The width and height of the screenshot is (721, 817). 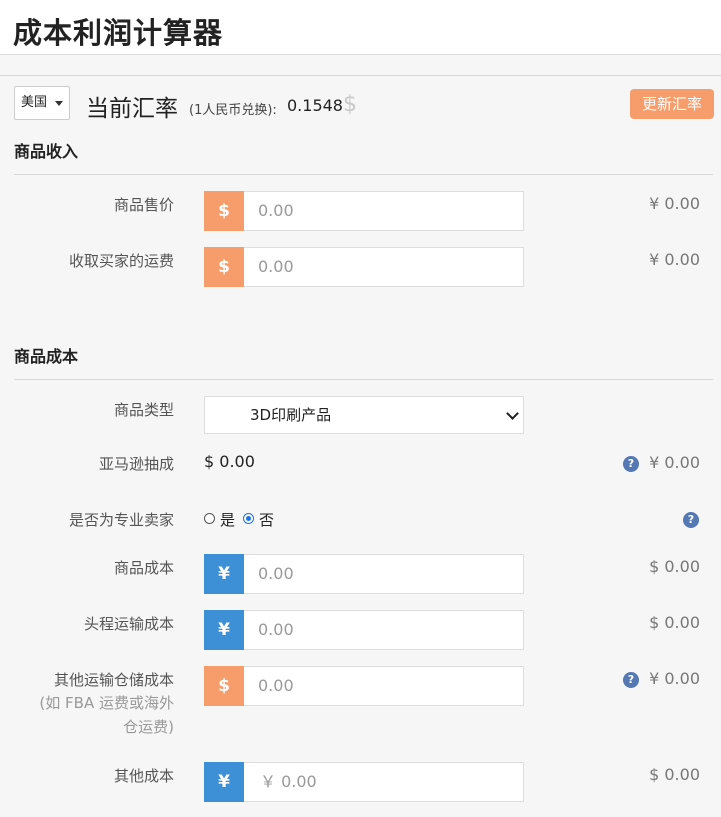 I want to click on sale-price-input-group: $ 0.00, so click(x=364, y=211).